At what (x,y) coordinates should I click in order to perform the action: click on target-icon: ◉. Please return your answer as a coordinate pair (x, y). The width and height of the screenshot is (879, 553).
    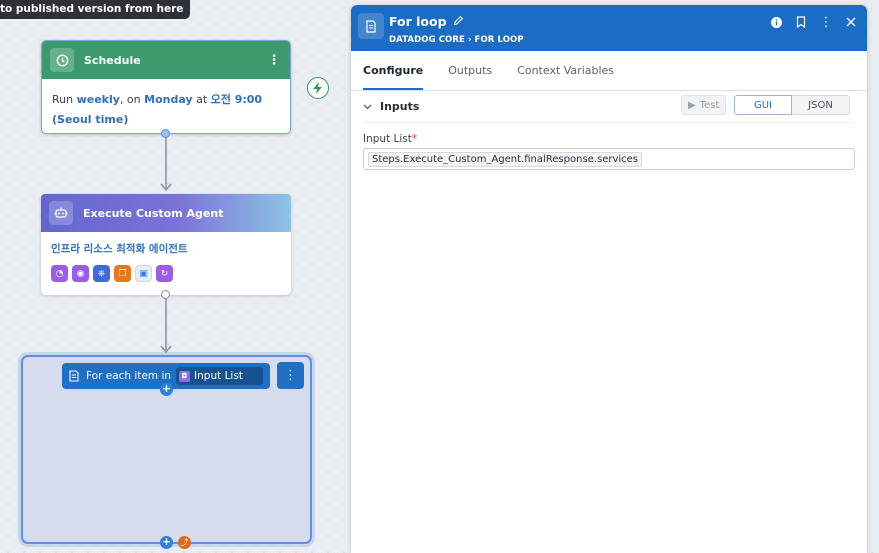
    Looking at the image, I should click on (80, 273).